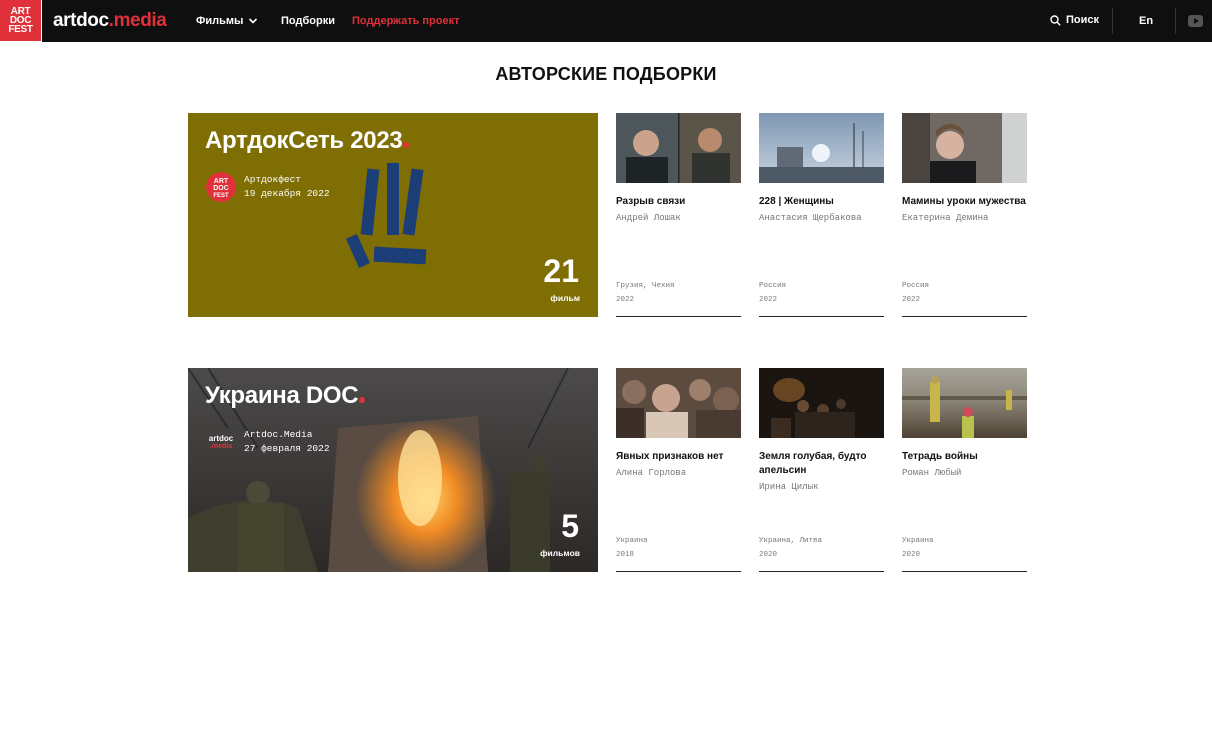 This screenshot has height=736, width=1212. I want to click on film-title: Мамины уроки мужества, so click(964, 202).